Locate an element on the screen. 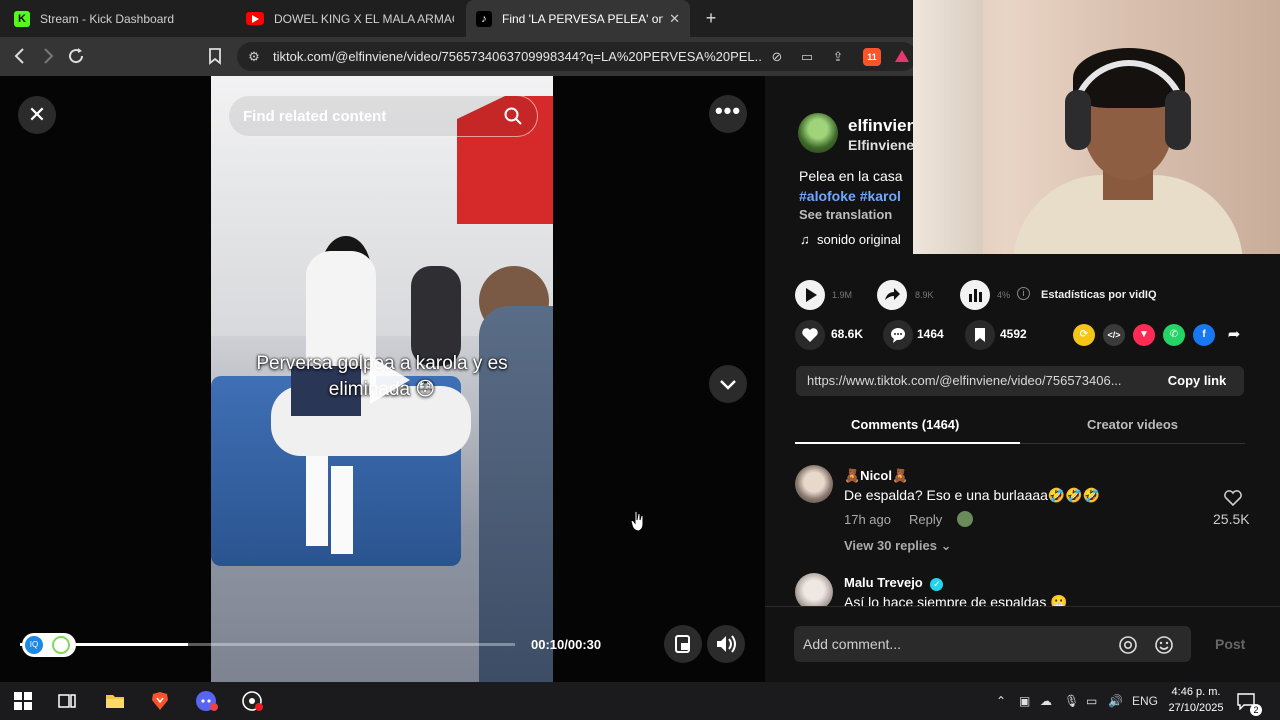 Image resolution: width=1280 pixels, height=720 pixels. network-icon: ▭ is located at coordinates (1091, 701).